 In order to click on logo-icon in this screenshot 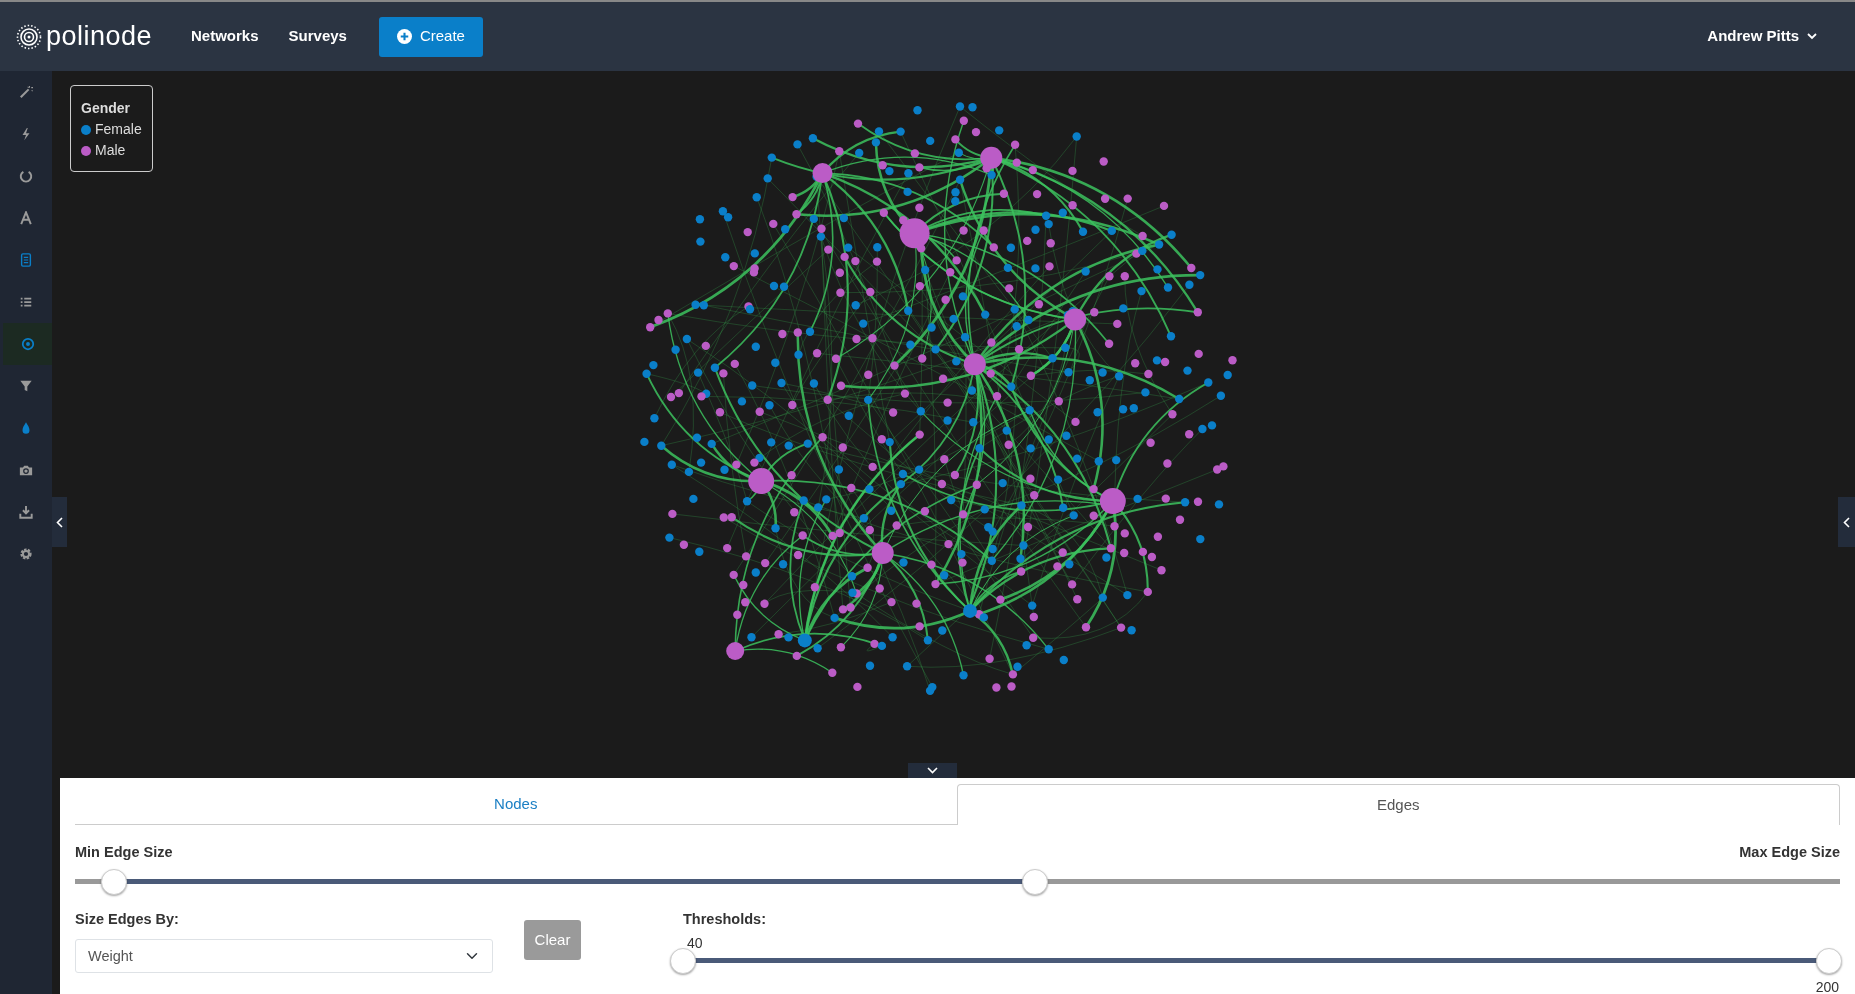, I will do `click(29, 36)`.